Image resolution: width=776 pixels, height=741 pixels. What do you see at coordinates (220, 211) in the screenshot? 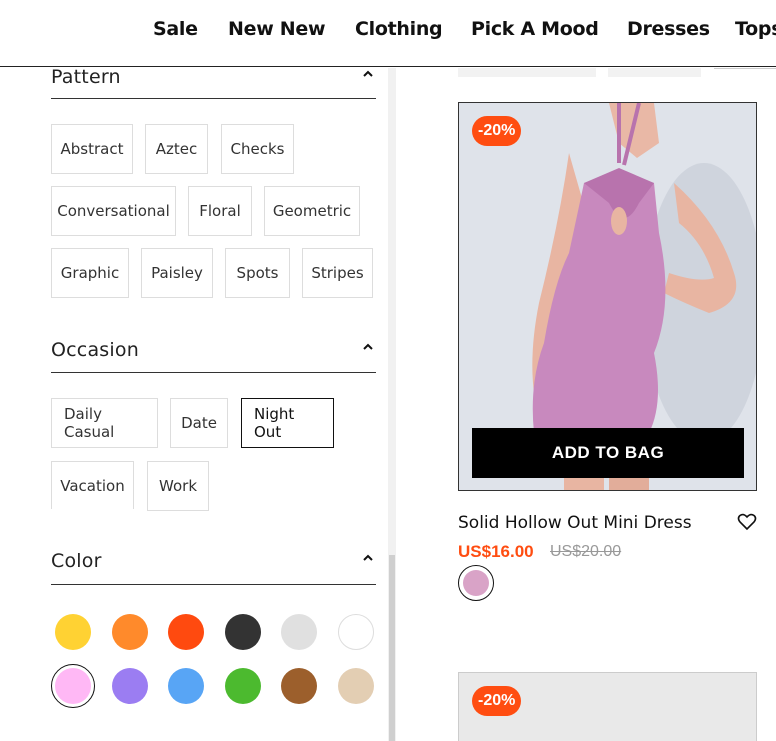
I see `pattern-chip-floral: Floral` at bounding box center [220, 211].